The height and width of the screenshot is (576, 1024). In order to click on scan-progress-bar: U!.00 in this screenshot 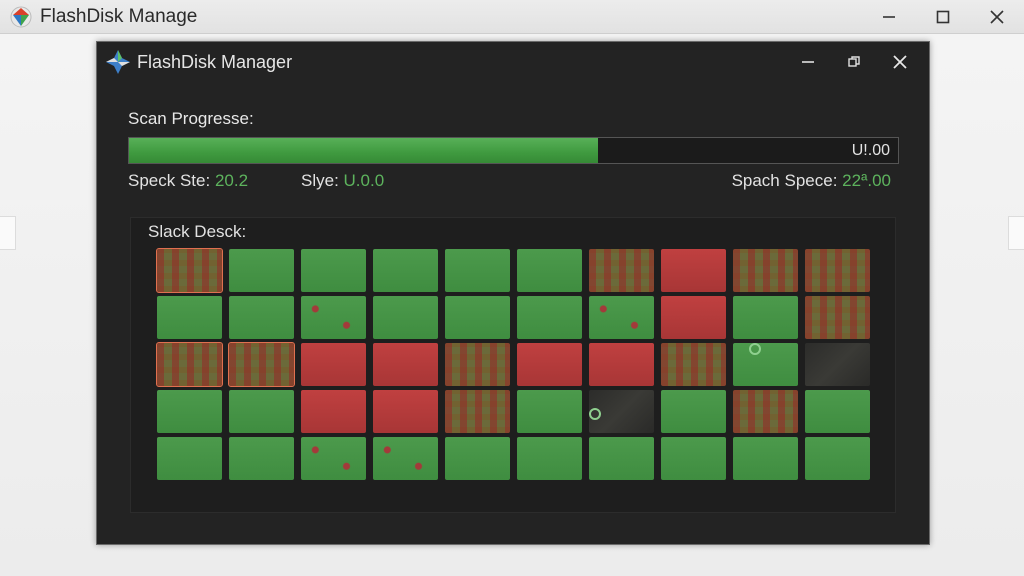, I will do `click(513, 150)`.